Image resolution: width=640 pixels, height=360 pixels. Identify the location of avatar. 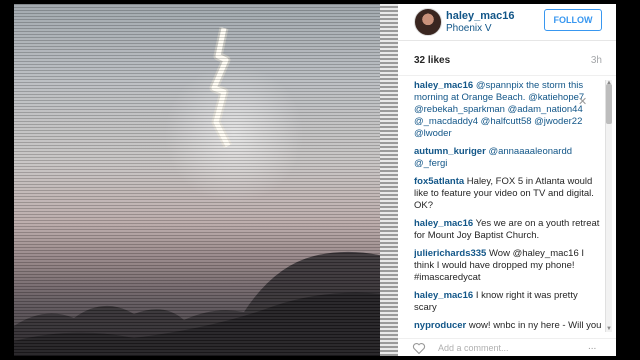
(428, 22).